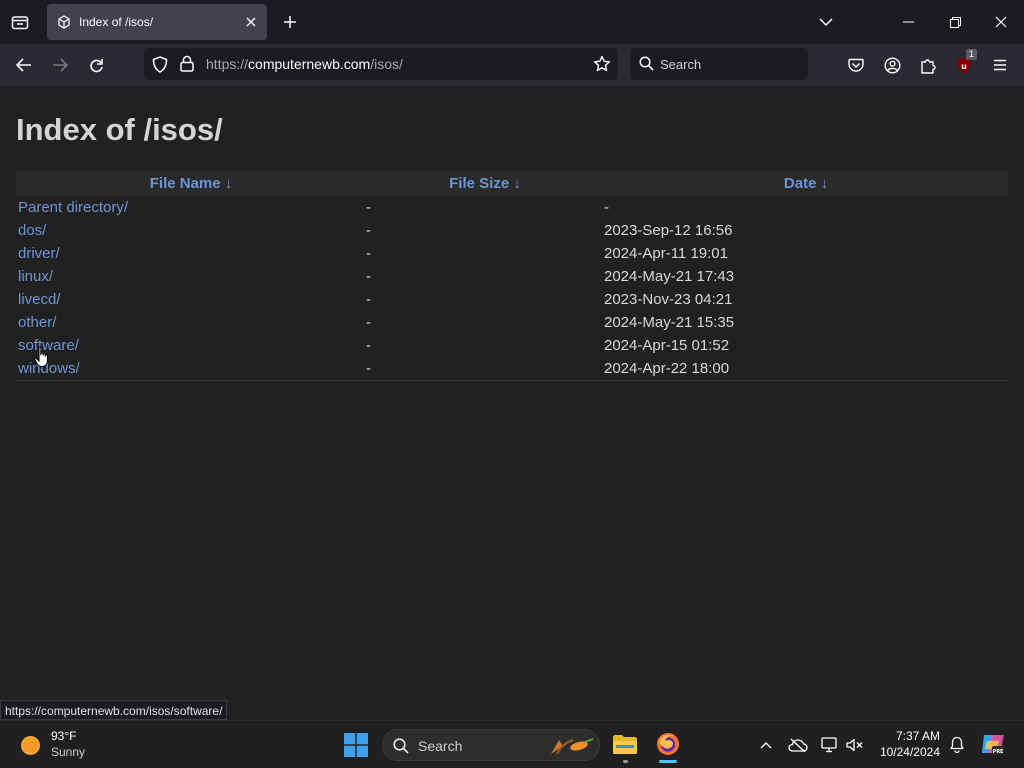 The image size is (1024, 768). I want to click on extension-badge: 1, so click(971, 54).